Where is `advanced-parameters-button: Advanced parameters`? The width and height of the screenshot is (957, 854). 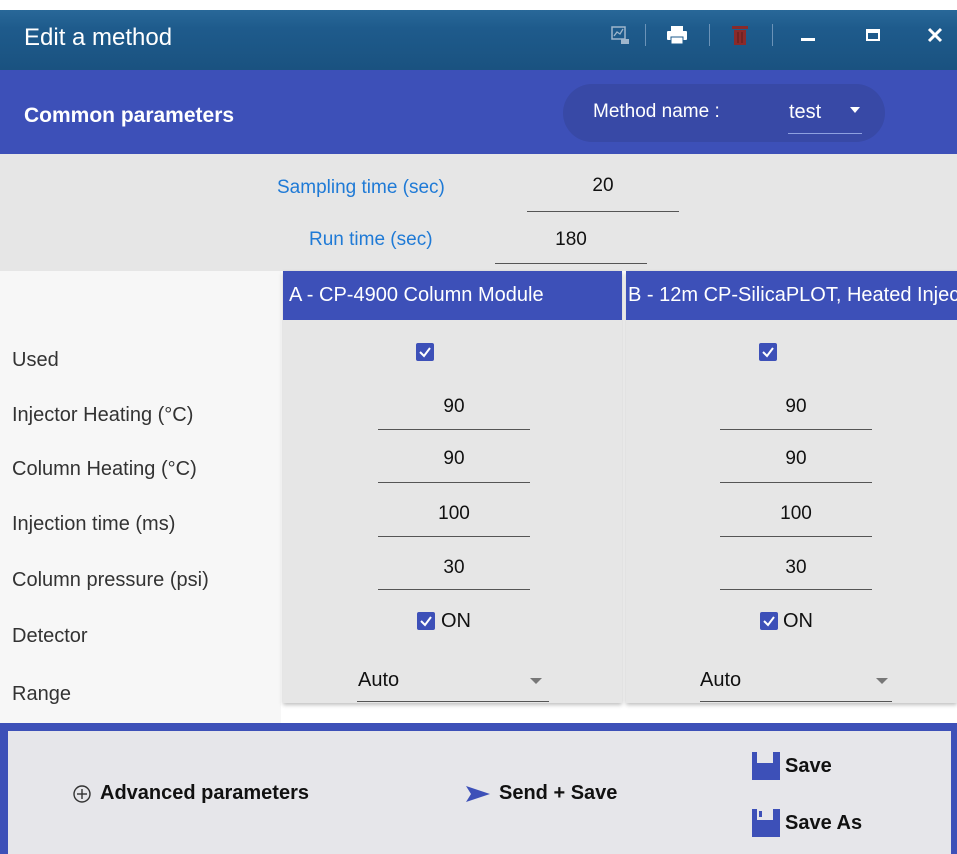 advanced-parameters-button: Advanced parameters is located at coordinates (190, 793).